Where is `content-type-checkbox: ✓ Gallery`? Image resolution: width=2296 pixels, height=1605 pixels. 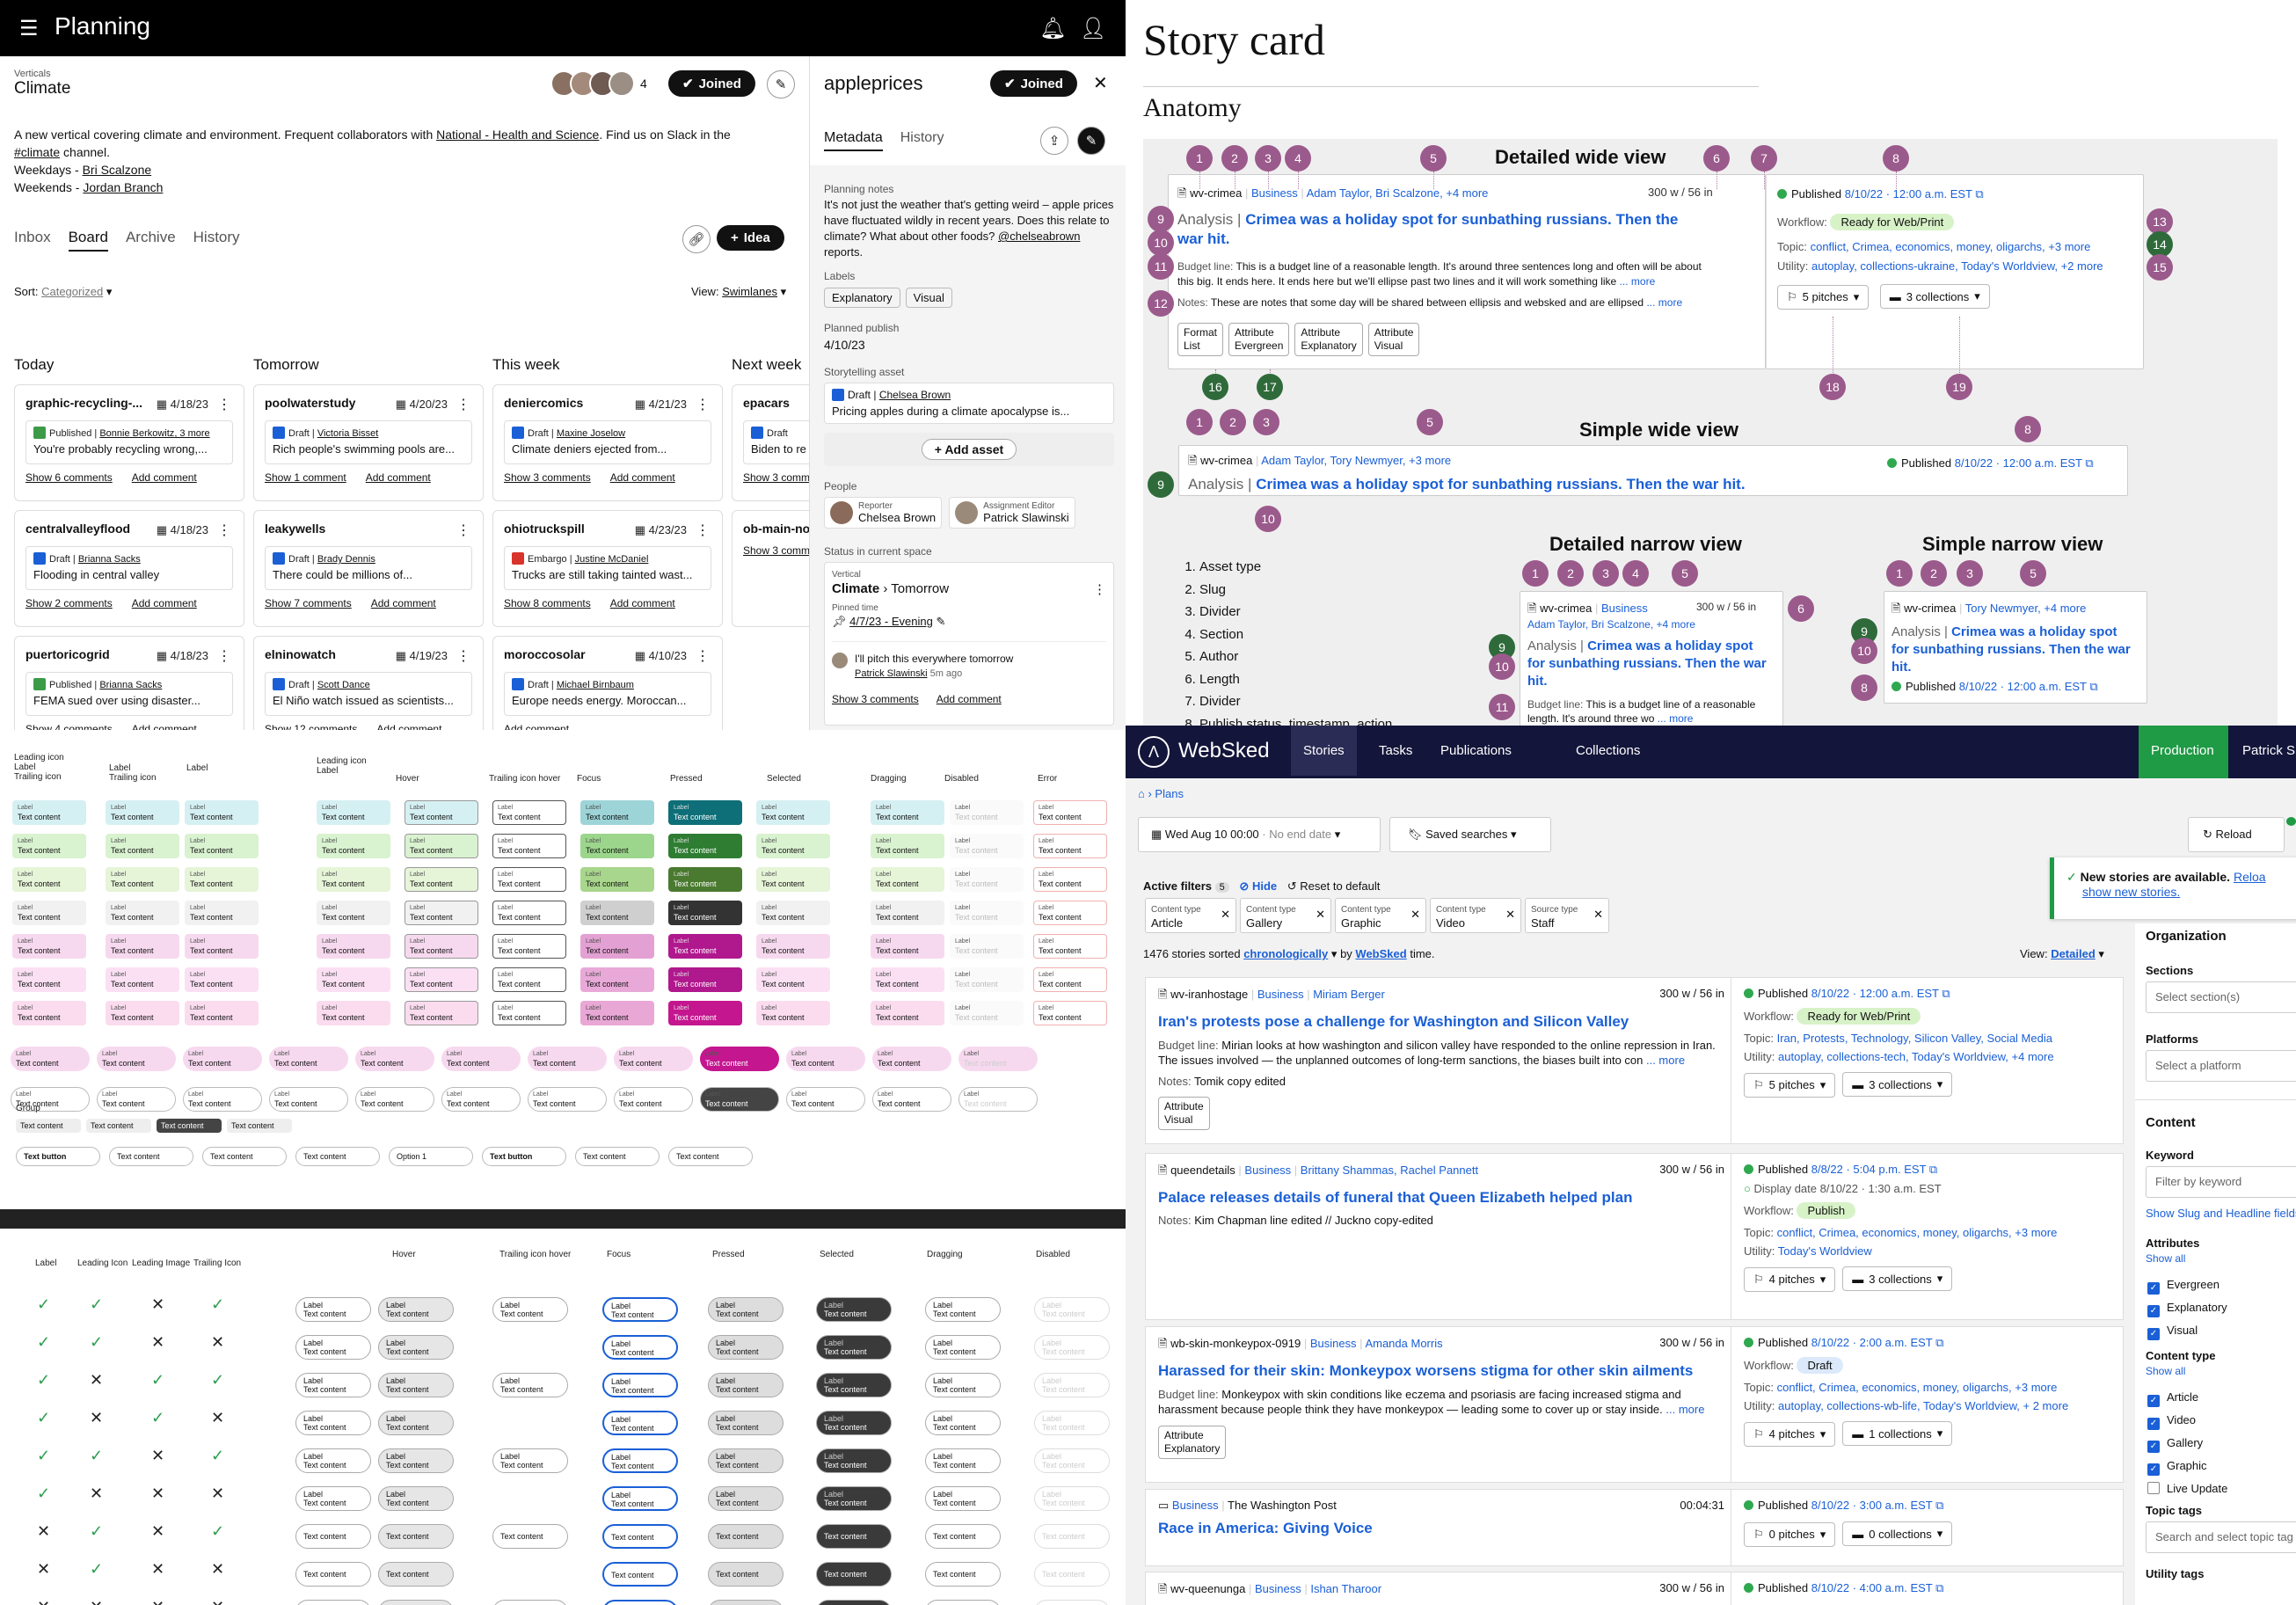 content-type-checkbox: ✓ Gallery is located at coordinates (2187, 1443).